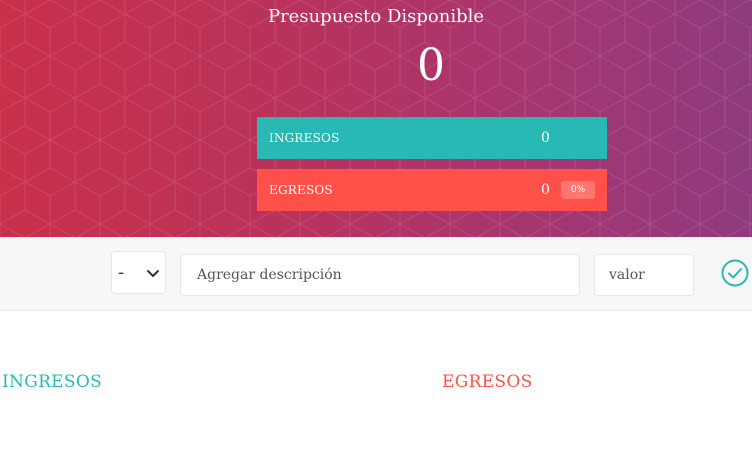 This screenshot has width=752, height=464. What do you see at coordinates (487, 382) in the screenshot?
I see `expense-list-title: EGRESOS` at bounding box center [487, 382].